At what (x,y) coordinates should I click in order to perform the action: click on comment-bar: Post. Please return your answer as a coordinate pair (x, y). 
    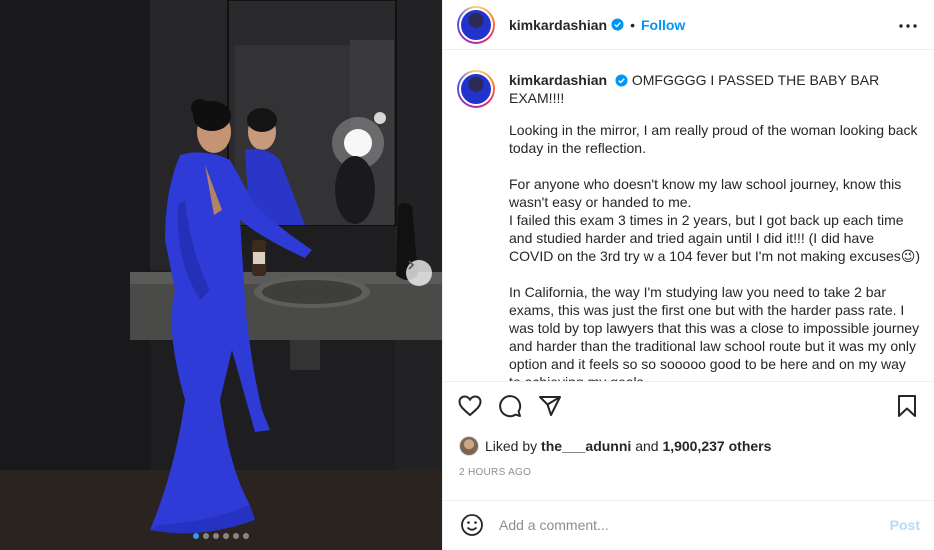
    Looking at the image, I should click on (688, 524).